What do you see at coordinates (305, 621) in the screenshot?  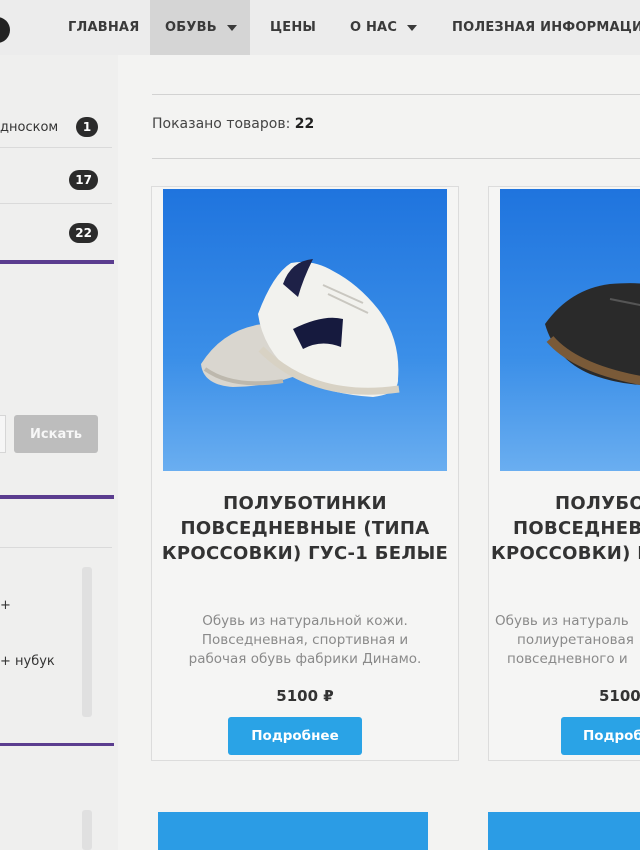 I see `product-description-line: Обувь из натуральной кожи.` at bounding box center [305, 621].